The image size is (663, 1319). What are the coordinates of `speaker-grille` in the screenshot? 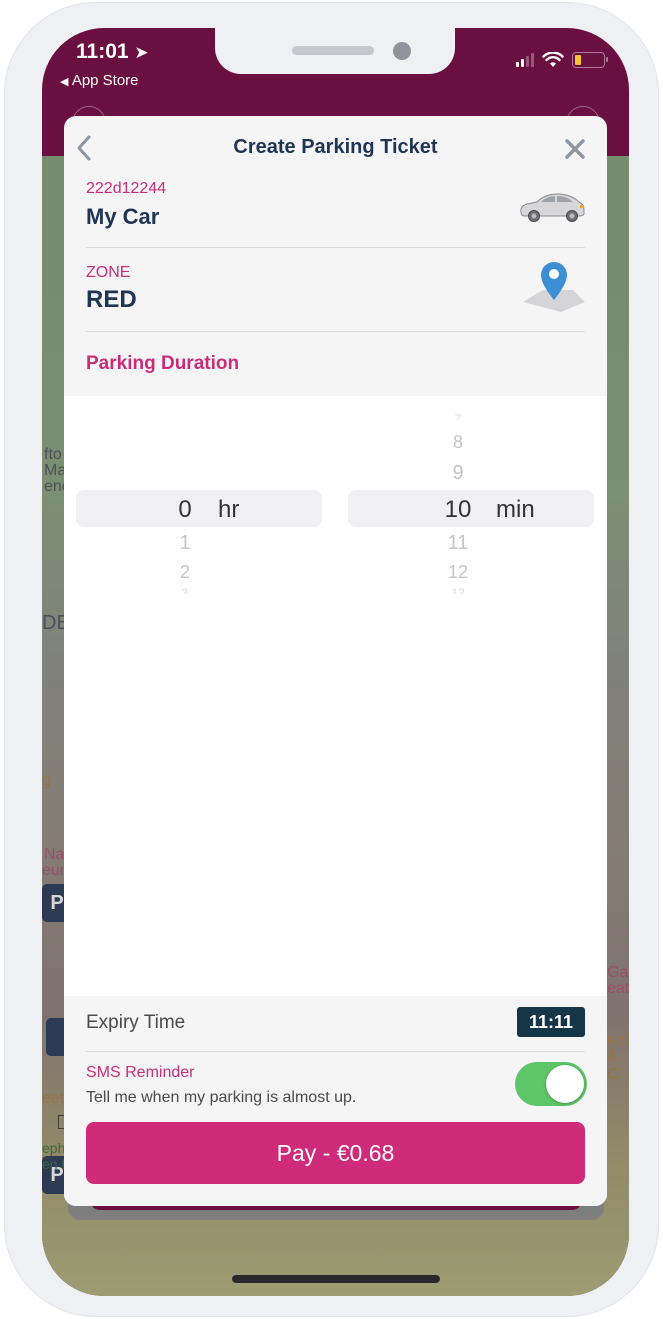 It's located at (333, 50).